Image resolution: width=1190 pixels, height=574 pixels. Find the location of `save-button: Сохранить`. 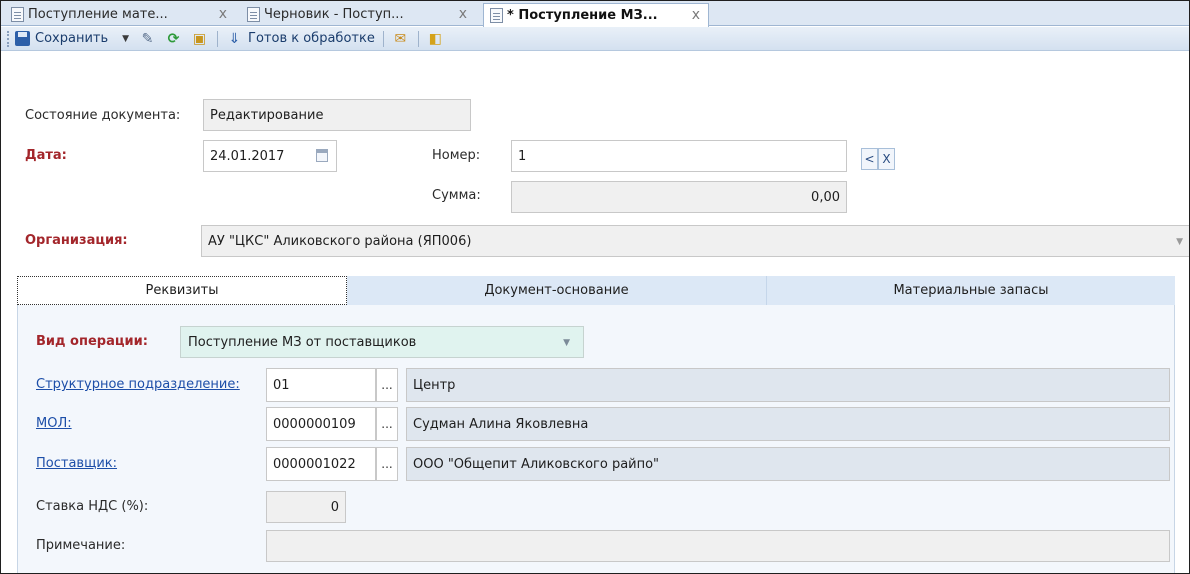

save-button: Сохранить is located at coordinates (61, 38).